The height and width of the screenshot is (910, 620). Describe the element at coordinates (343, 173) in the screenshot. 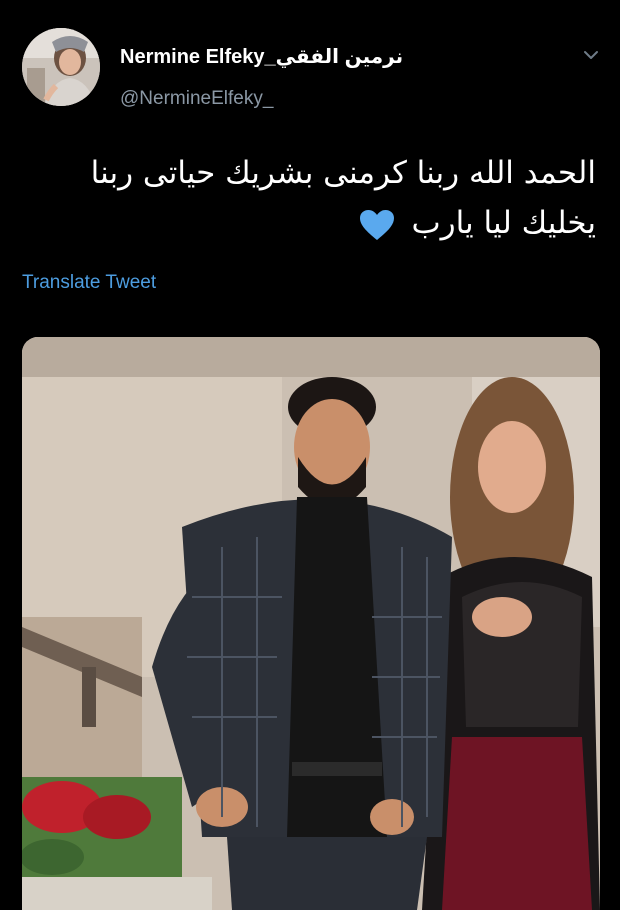

I see `tweet-text-line-1: الحمد الله ربنا كرمنى بشريك حياتى ربنا` at that location.